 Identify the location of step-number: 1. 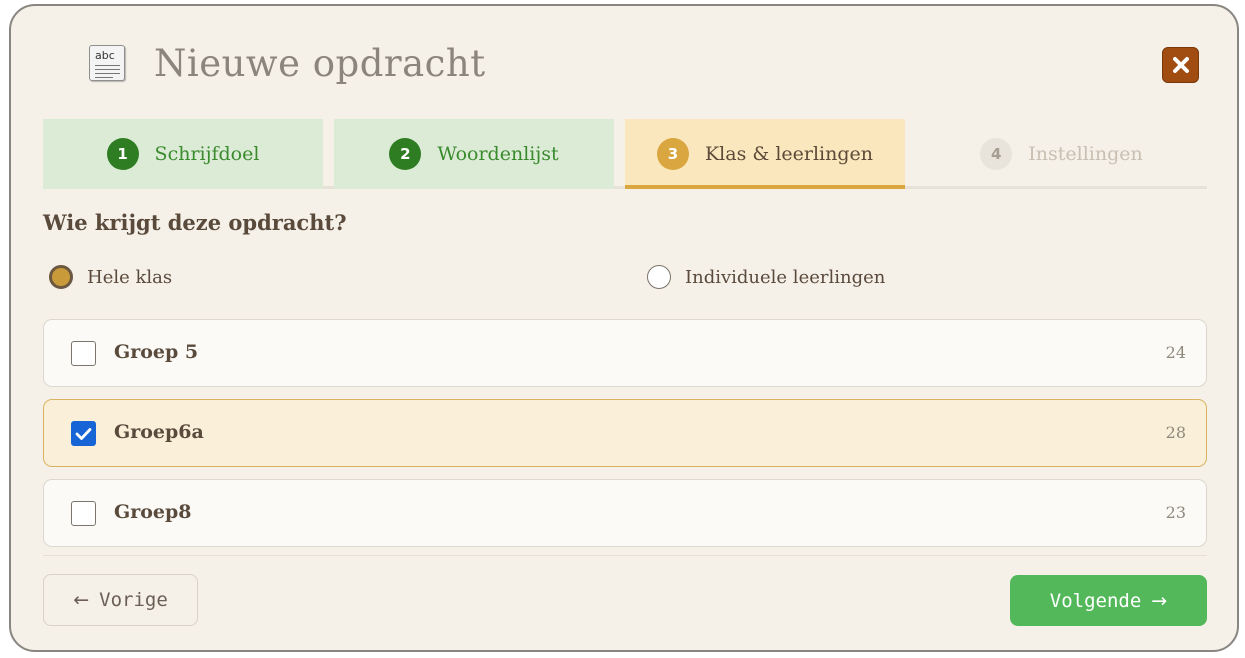
(122, 154).